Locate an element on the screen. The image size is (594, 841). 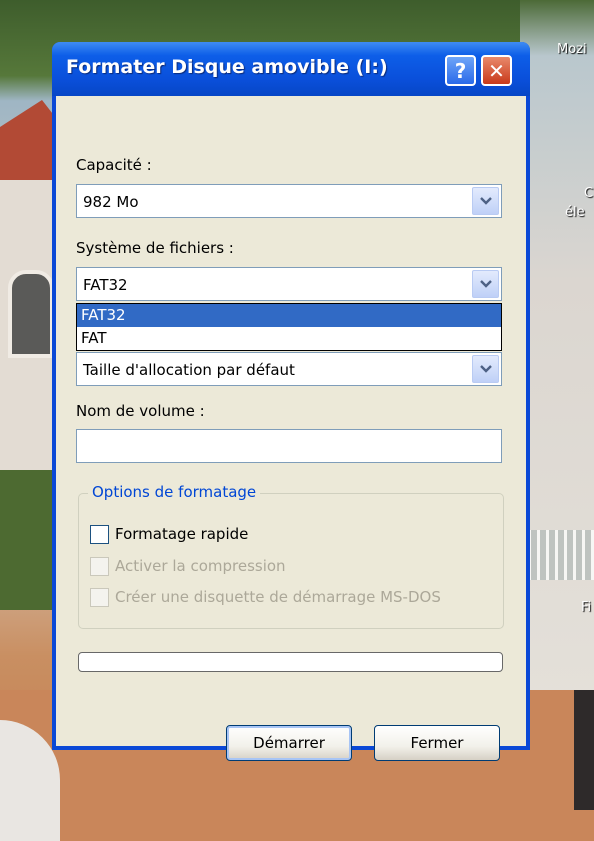
quick-format-label: Formatage rapide is located at coordinates (181, 534).